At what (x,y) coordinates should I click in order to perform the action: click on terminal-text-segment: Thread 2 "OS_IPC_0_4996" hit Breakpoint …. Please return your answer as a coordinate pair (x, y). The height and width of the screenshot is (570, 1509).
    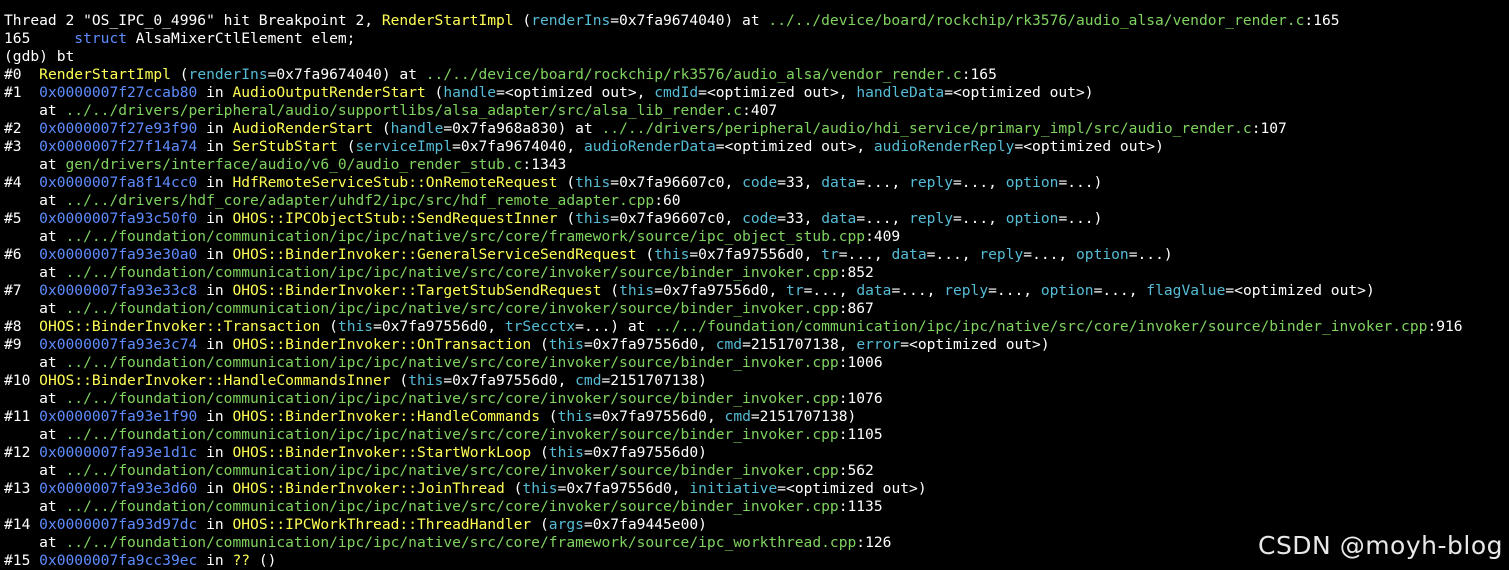
    Looking at the image, I should click on (193, 20).